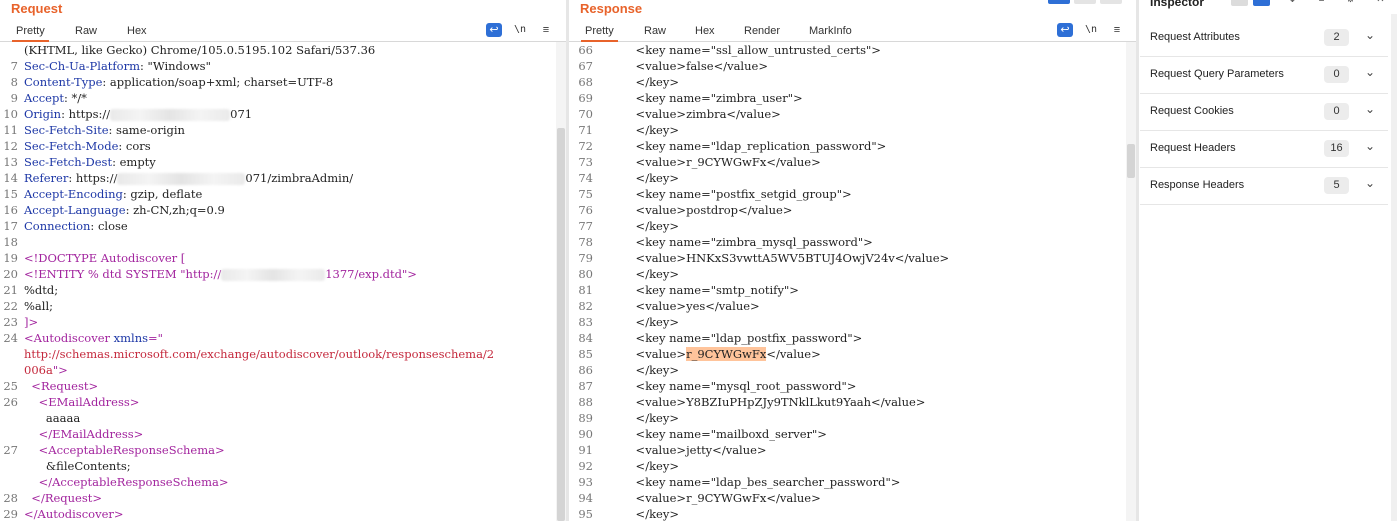 This screenshot has width=1397, height=521. I want to click on tab-response-render: Render, so click(762, 32).